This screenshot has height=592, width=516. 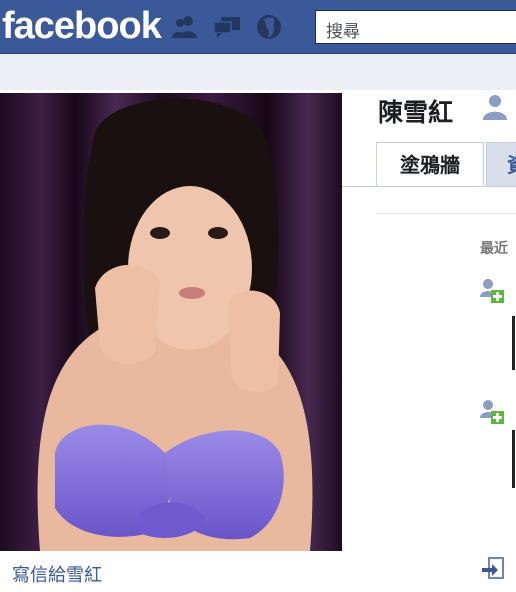 What do you see at coordinates (494, 570) in the screenshot?
I see `page-join-icon` at bounding box center [494, 570].